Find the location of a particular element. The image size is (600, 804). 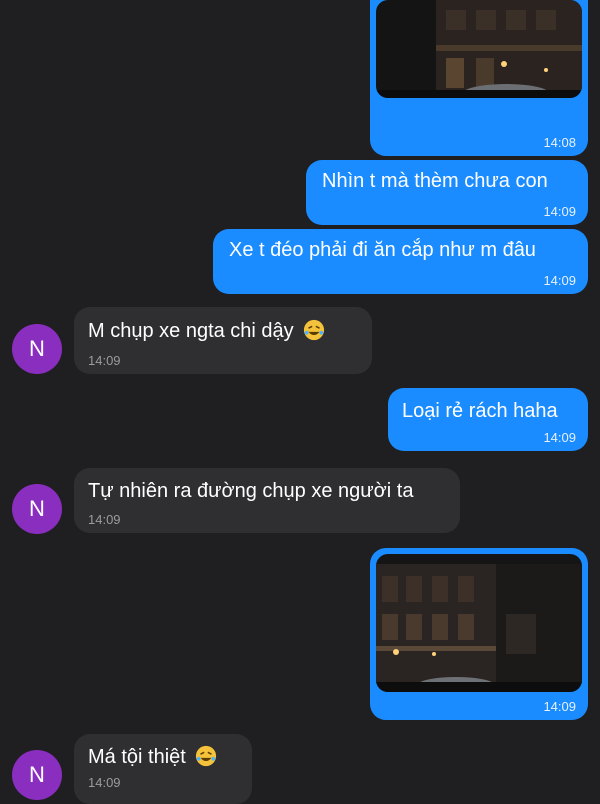

outgoing-message: Nhìn t mà thèm chưa con 14:09 is located at coordinates (447, 192).